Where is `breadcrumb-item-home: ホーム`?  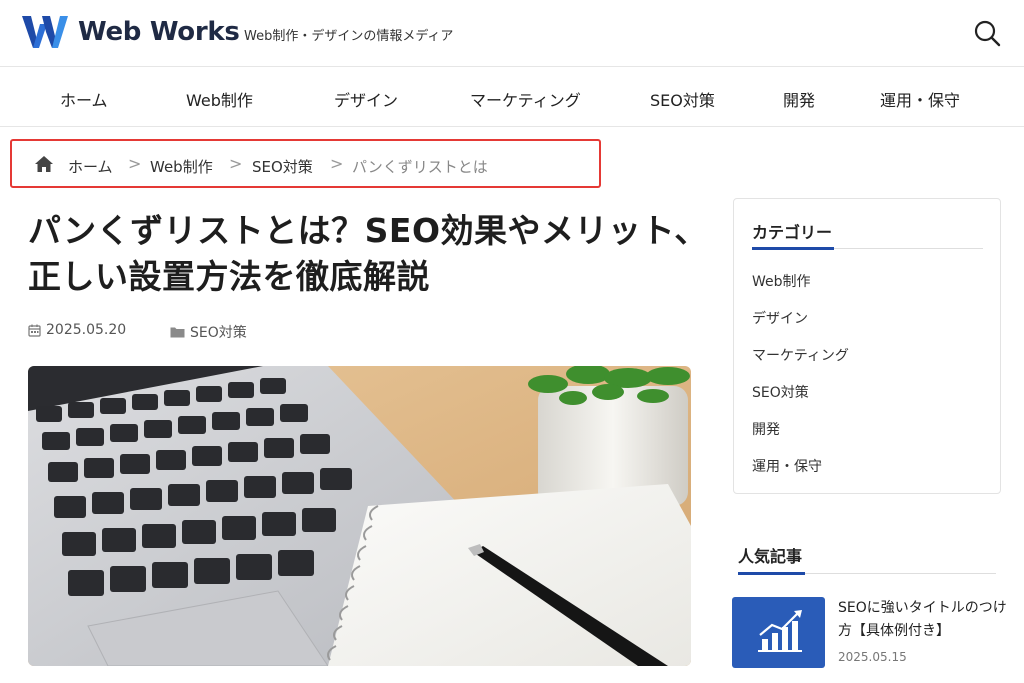
breadcrumb-item-home: ホーム is located at coordinates (90, 166).